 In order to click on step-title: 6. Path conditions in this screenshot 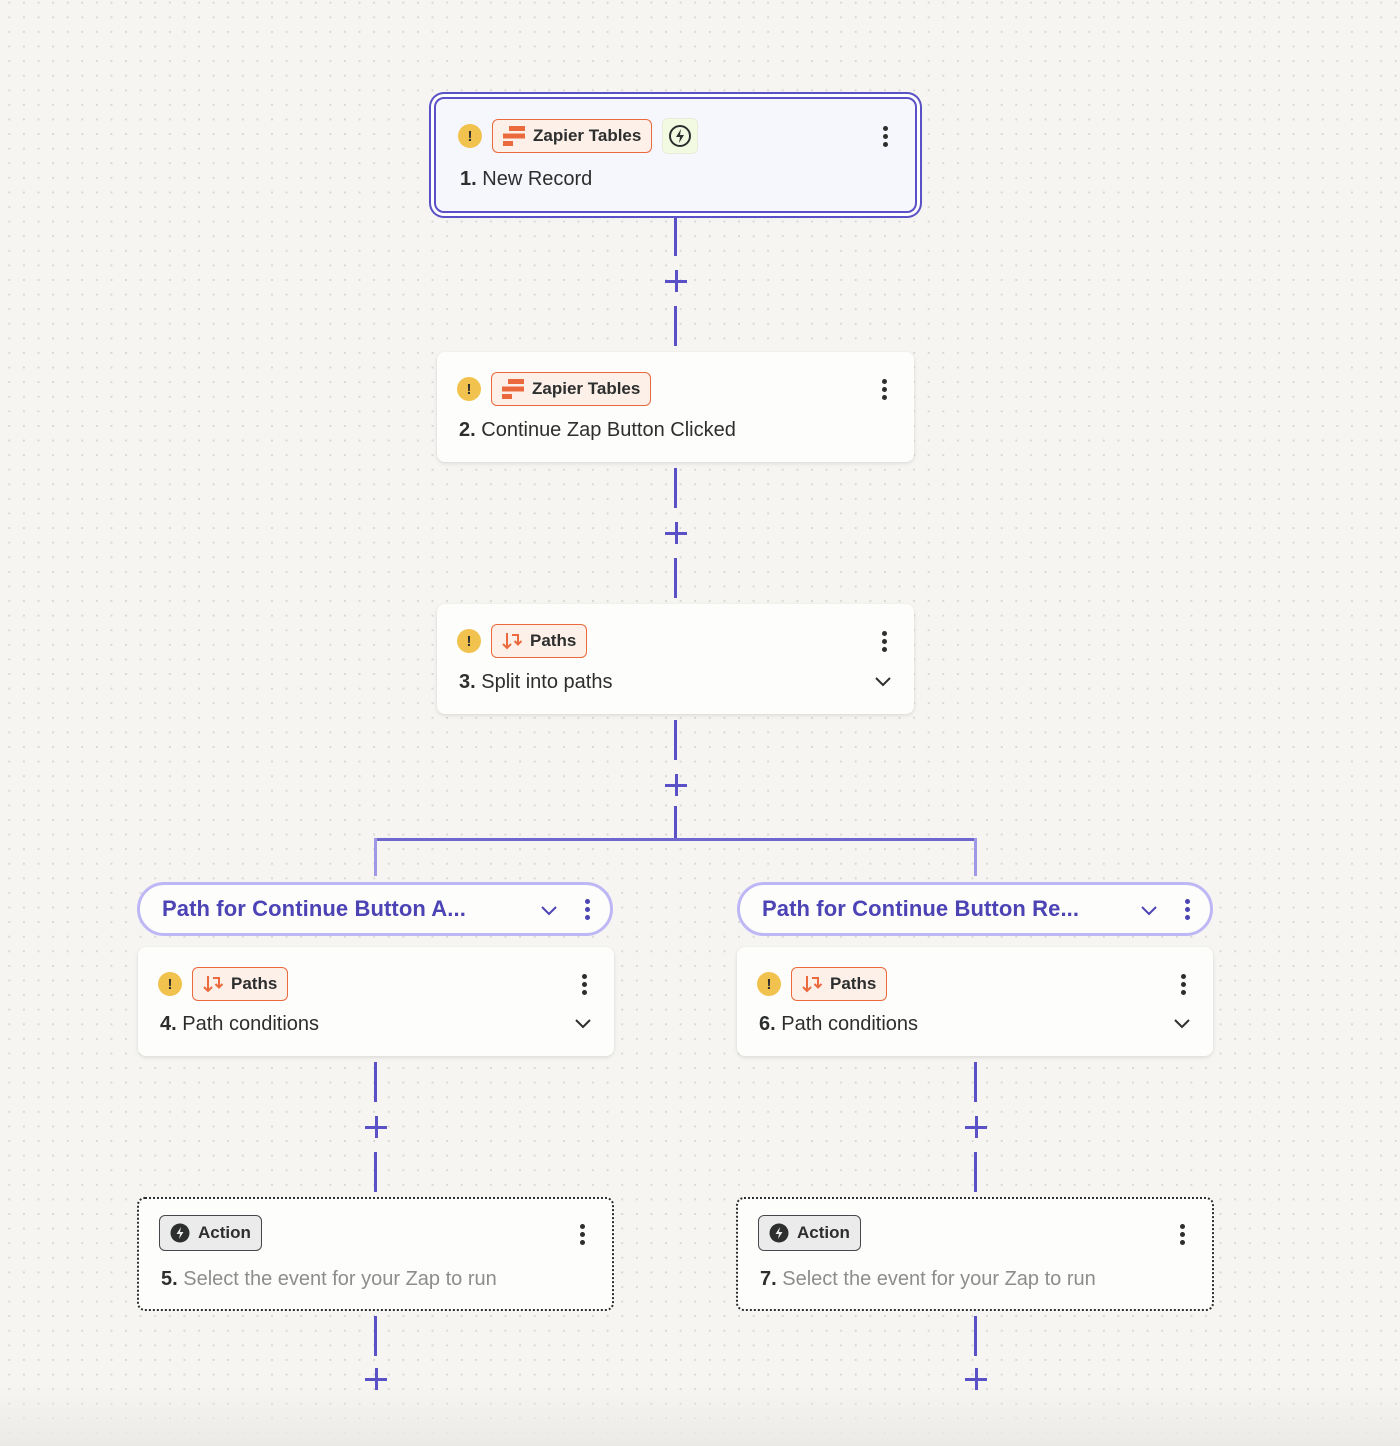, I will do `click(838, 1024)`.